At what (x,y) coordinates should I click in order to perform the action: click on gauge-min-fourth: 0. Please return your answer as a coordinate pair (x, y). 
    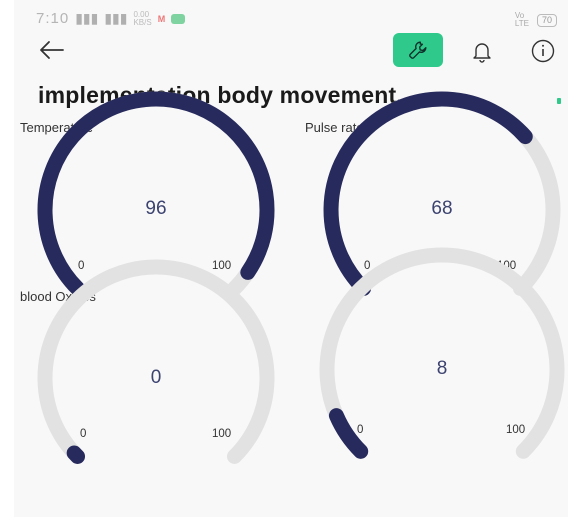
    Looking at the image, I should click on (360, 430).